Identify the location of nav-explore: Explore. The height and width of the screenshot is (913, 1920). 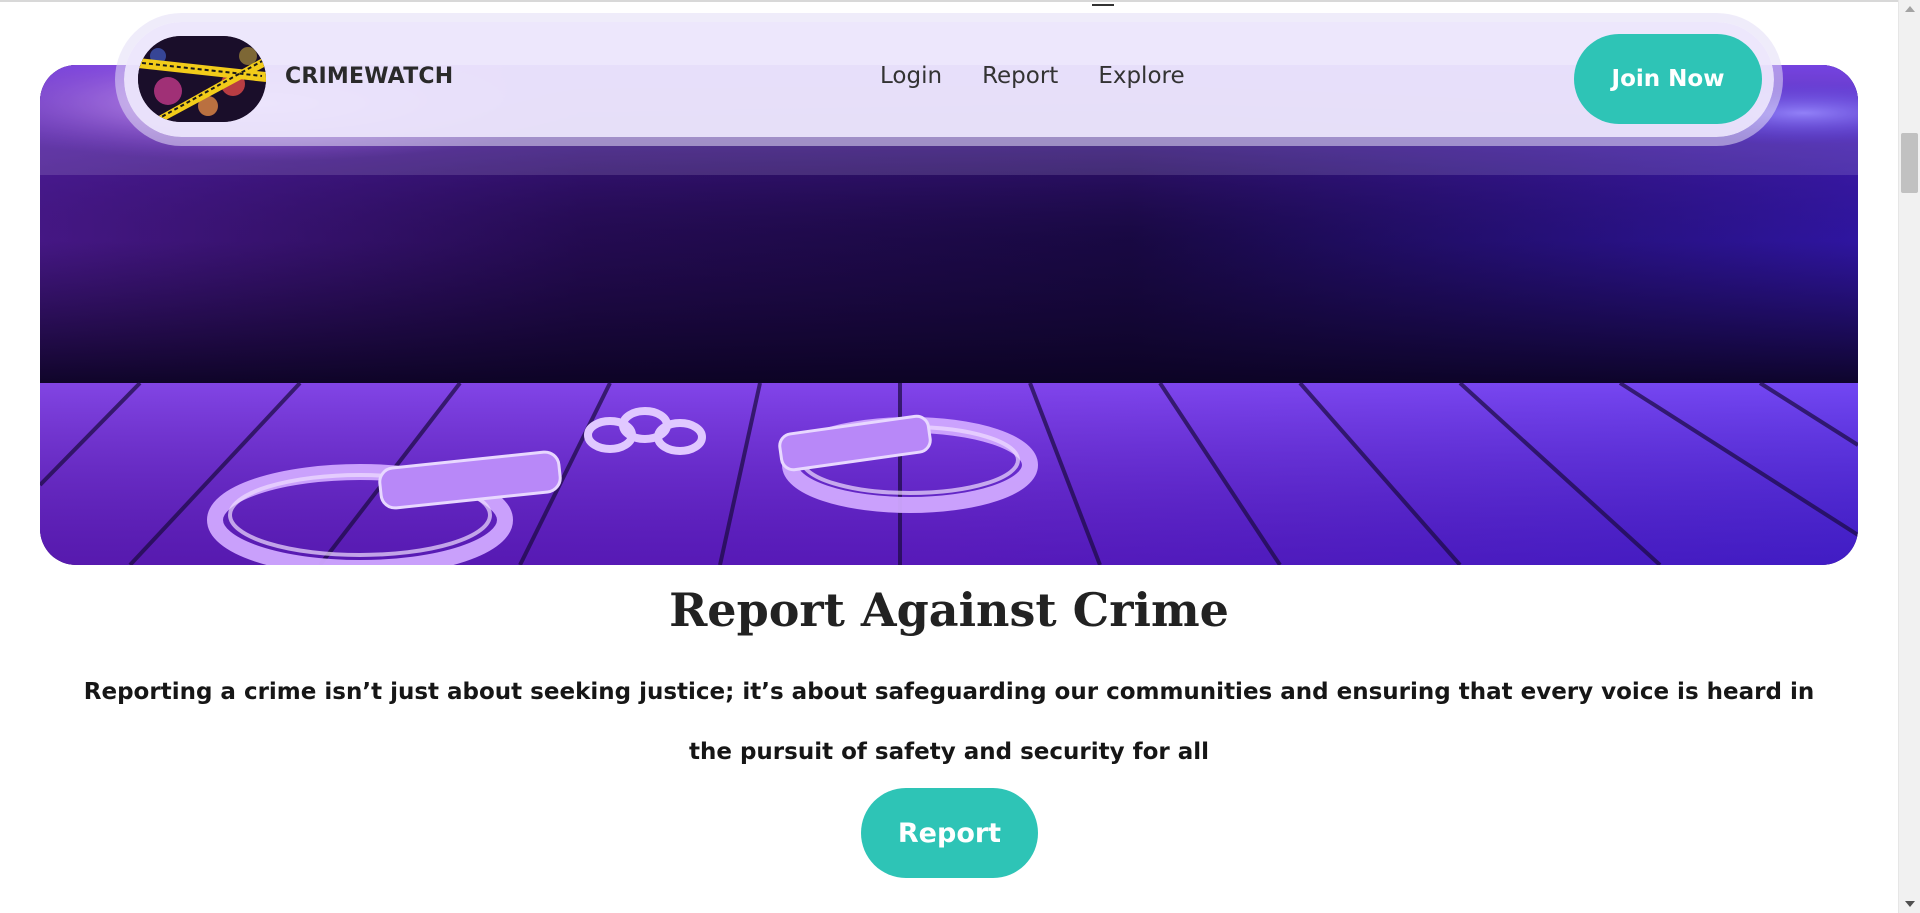
(1141, 76).